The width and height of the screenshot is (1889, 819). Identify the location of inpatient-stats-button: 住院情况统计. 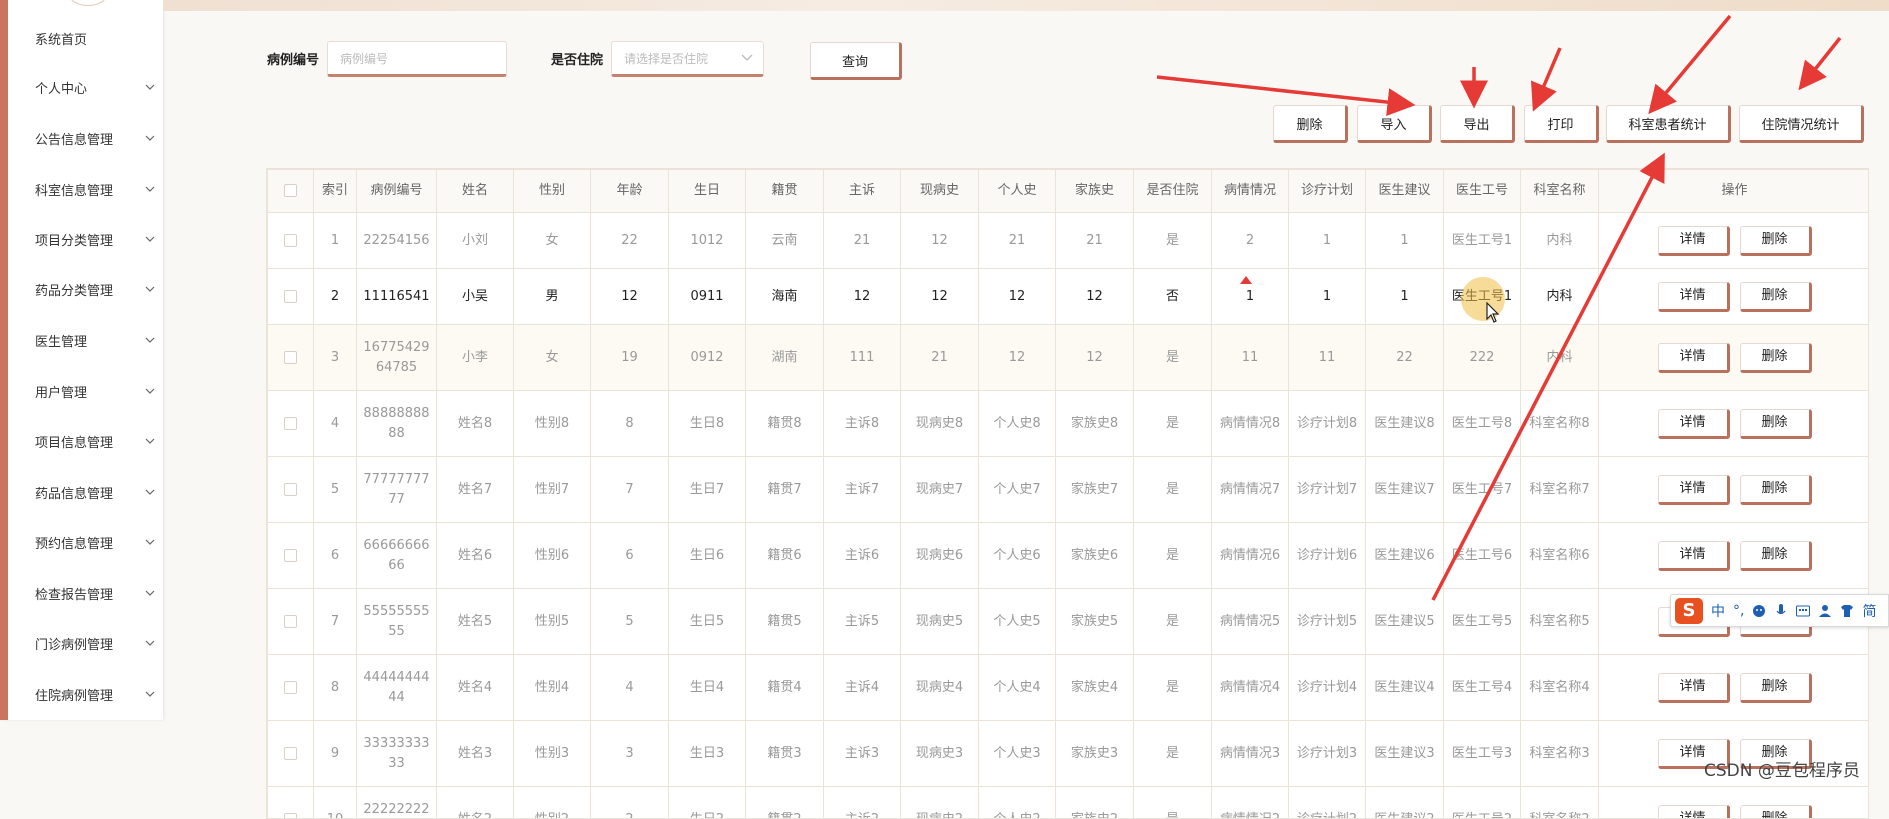
(1801, 124).